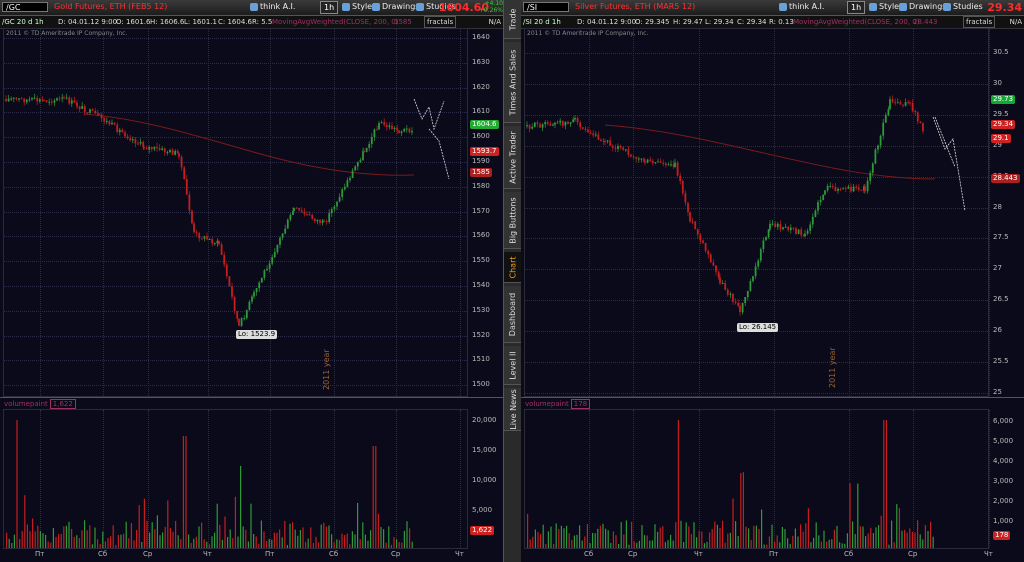 Image resolution: width=1024 pixels, height=562 pixels. Describe the element at coordinates (26, 404) in the screenshot. I see `volume-study-name: volumepaint` at that location.